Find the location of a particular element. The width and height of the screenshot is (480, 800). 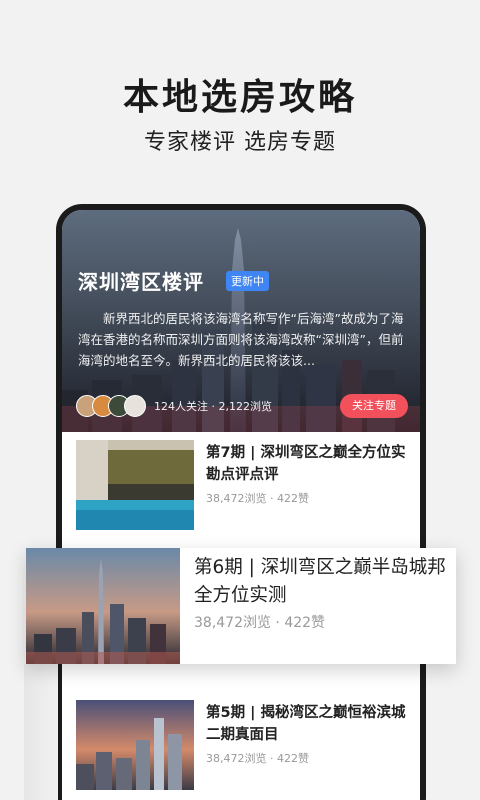

featured-article-title: 第6期 | 深圳弯区之巅半岛城邦全方位实测 is located at coordinates (320, 581).